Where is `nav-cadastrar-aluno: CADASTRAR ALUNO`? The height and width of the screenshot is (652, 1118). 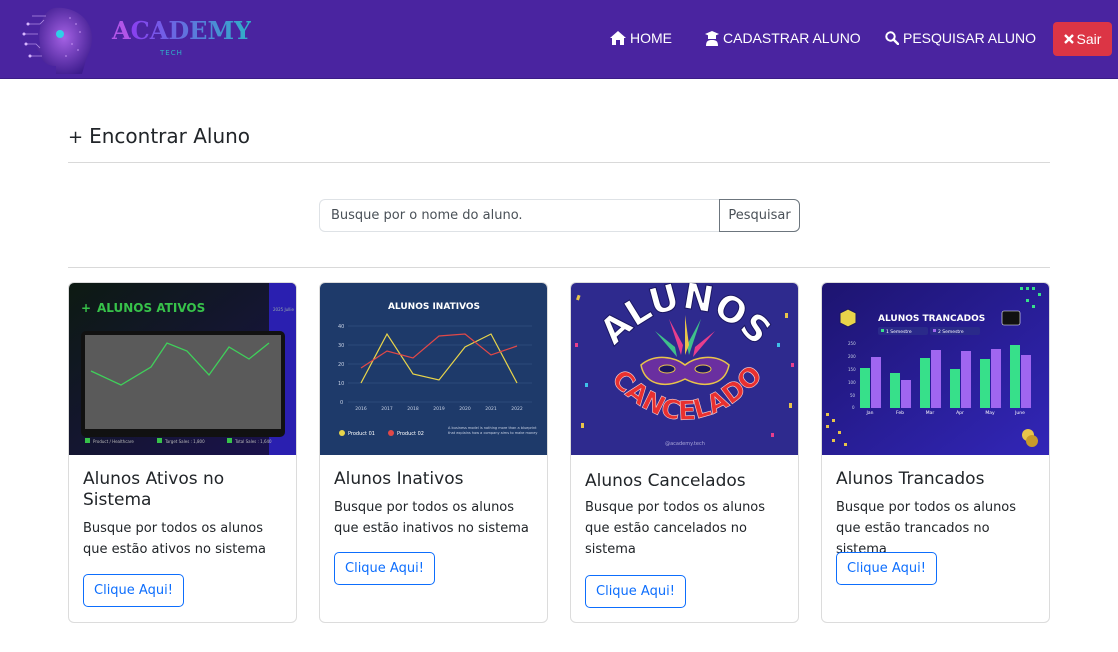
nav-cadastrar-aluno: CADASTRAR ALUNO is located at coordinates (783, 38).